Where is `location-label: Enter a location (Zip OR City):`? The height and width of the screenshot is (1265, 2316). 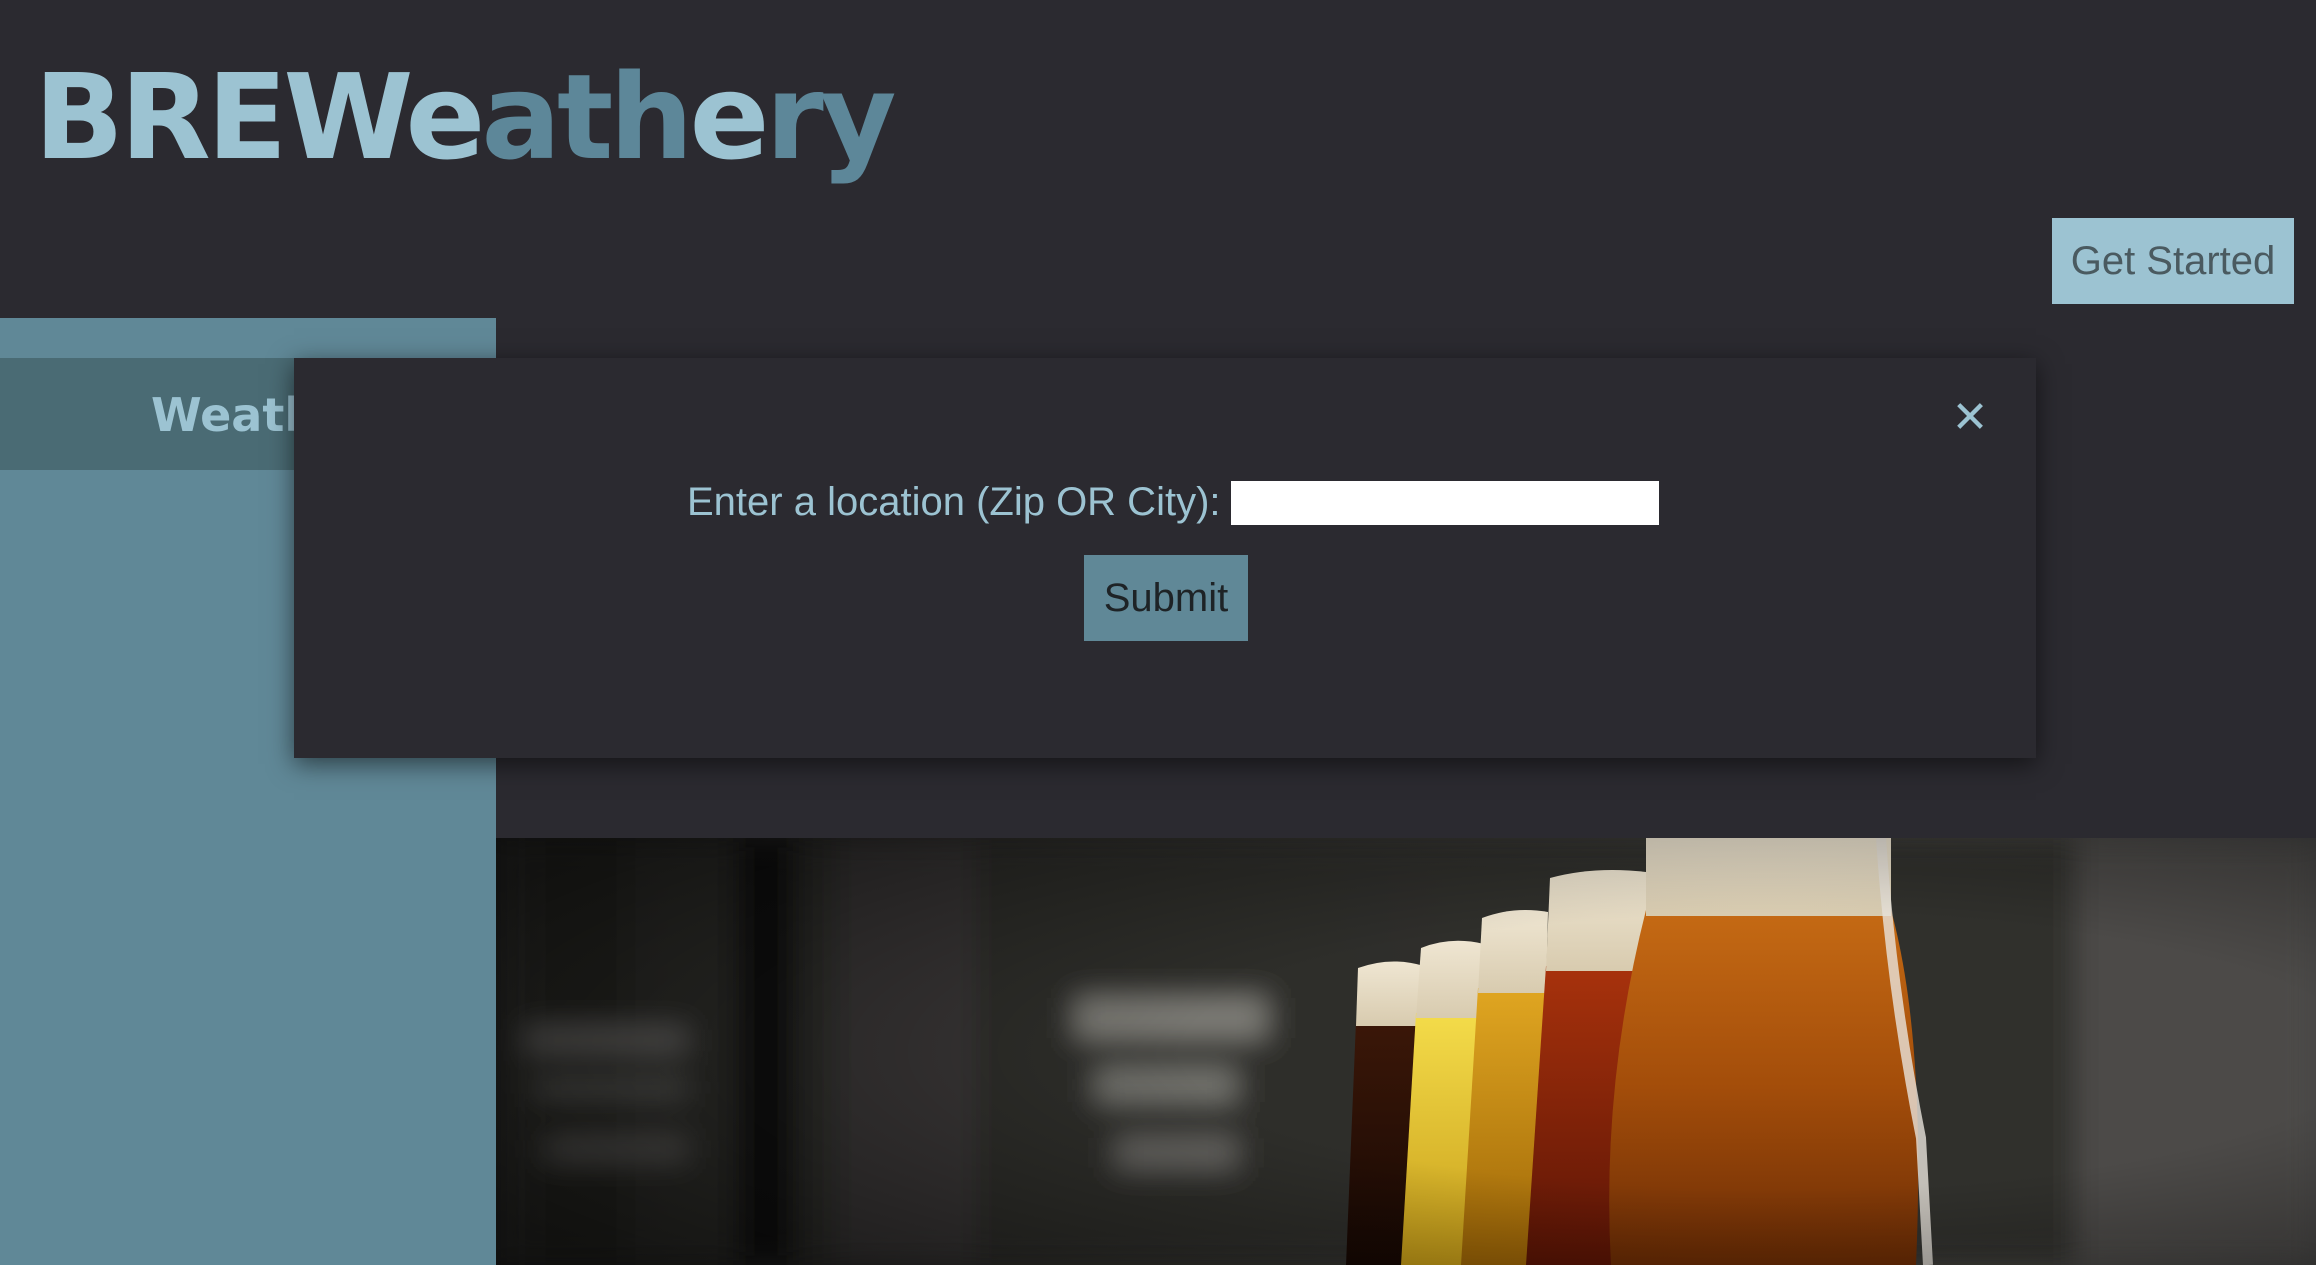 location-label: Enter a location (Zip OR City): is located at coordinates (954, 502).